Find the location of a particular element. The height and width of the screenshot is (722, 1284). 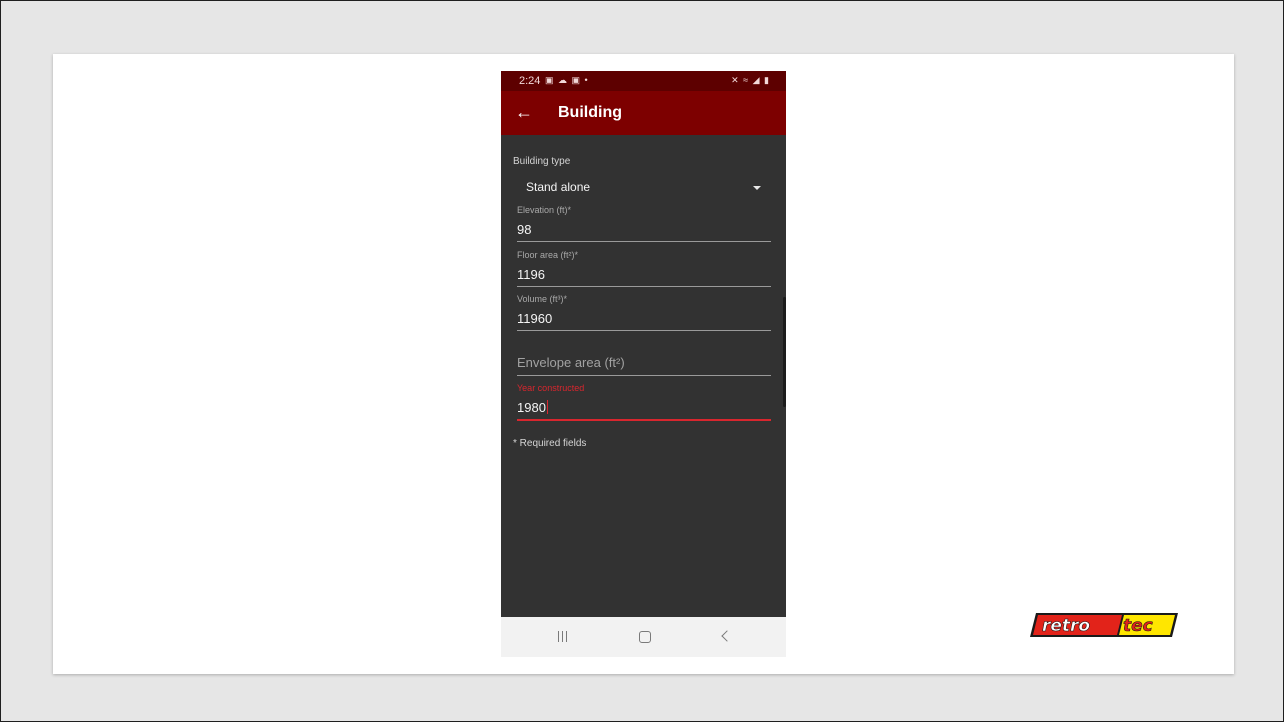

recents-icon is located at coordinates (562, 637).